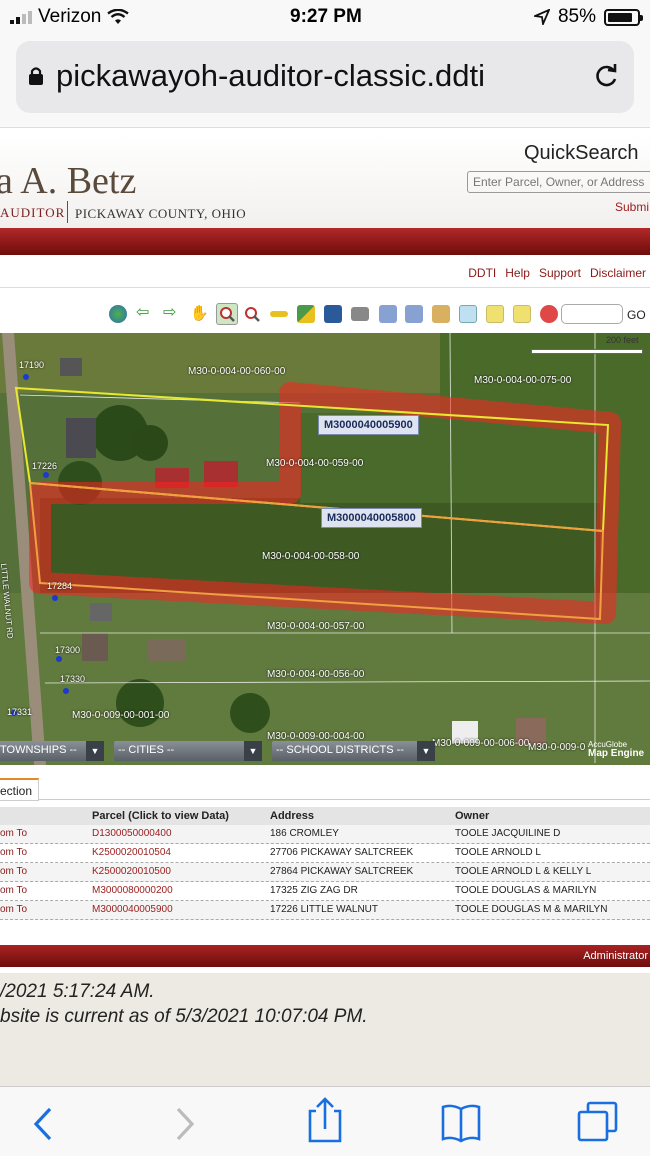  Describe the element at coordinates (495, 314) in the screenshot. I see `note-icon` at that location.